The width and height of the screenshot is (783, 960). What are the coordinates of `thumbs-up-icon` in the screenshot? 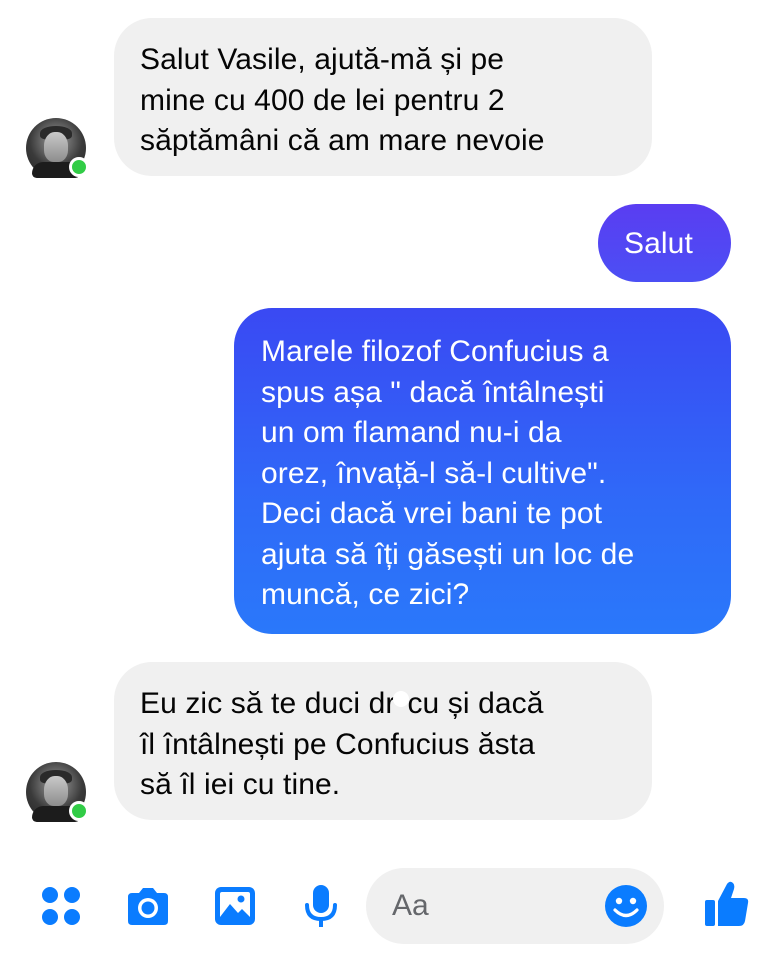 It's located at (727, 904).